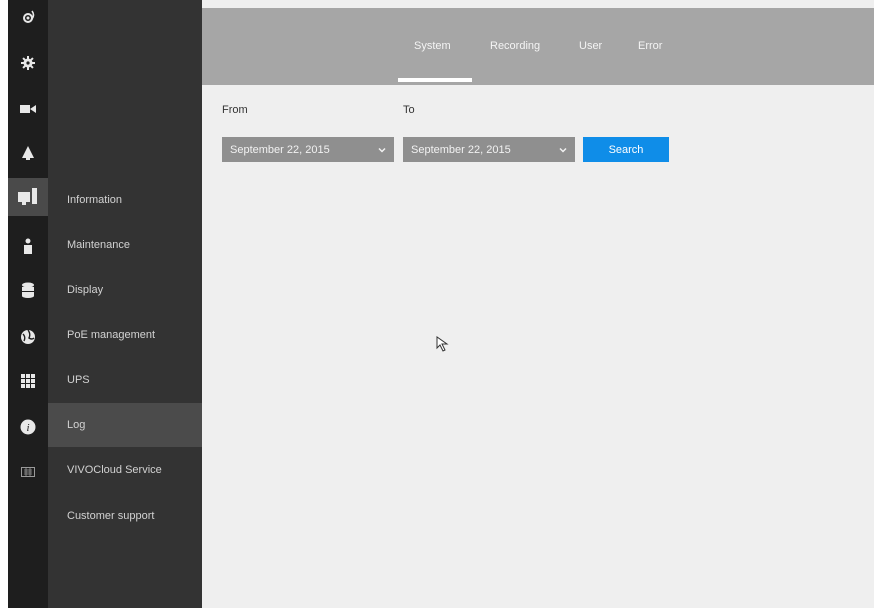  I want to click on submenu-item-information: Information, so click(125, 200).